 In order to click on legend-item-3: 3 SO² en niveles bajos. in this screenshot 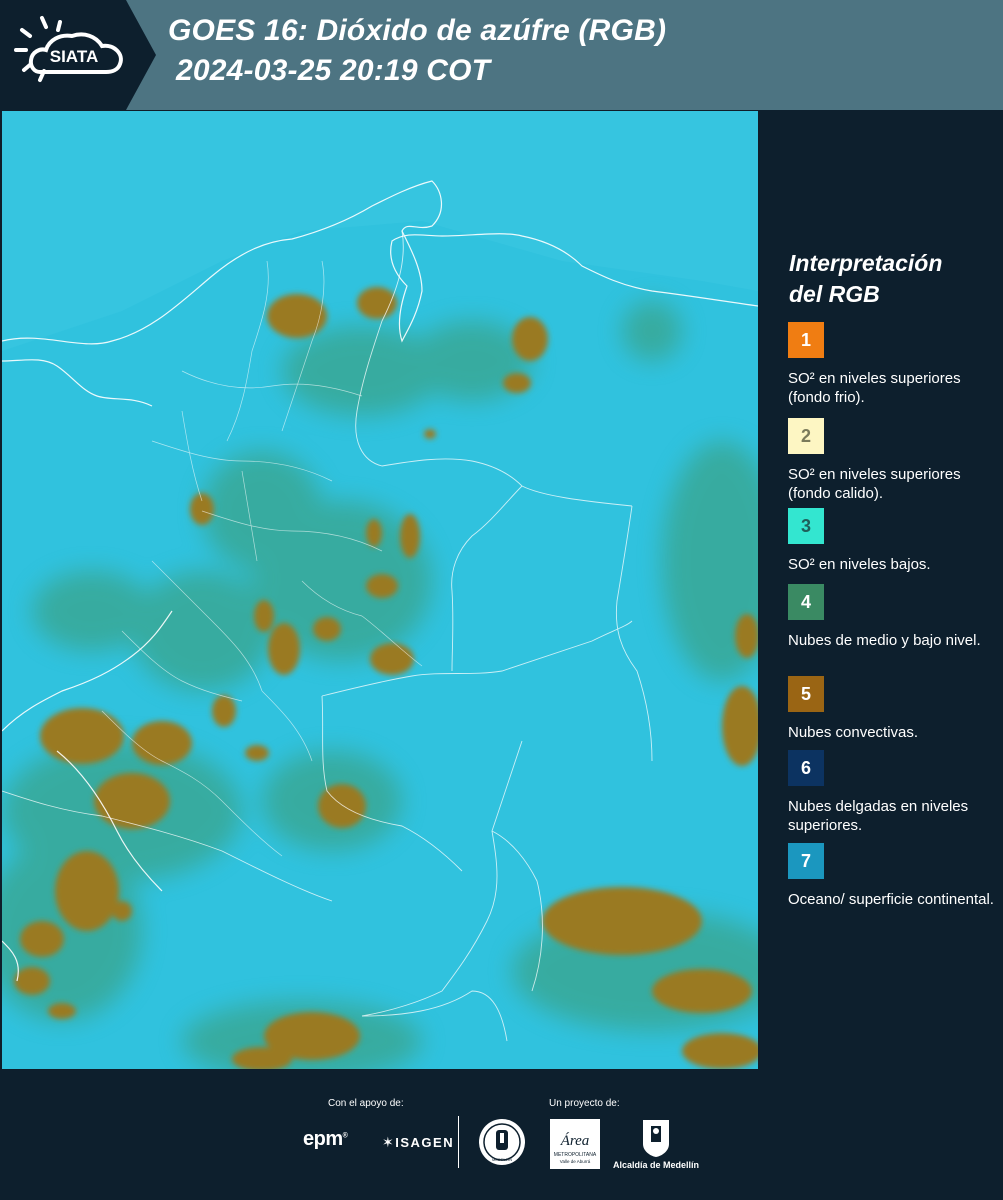, I will do `click(893, 541)`.